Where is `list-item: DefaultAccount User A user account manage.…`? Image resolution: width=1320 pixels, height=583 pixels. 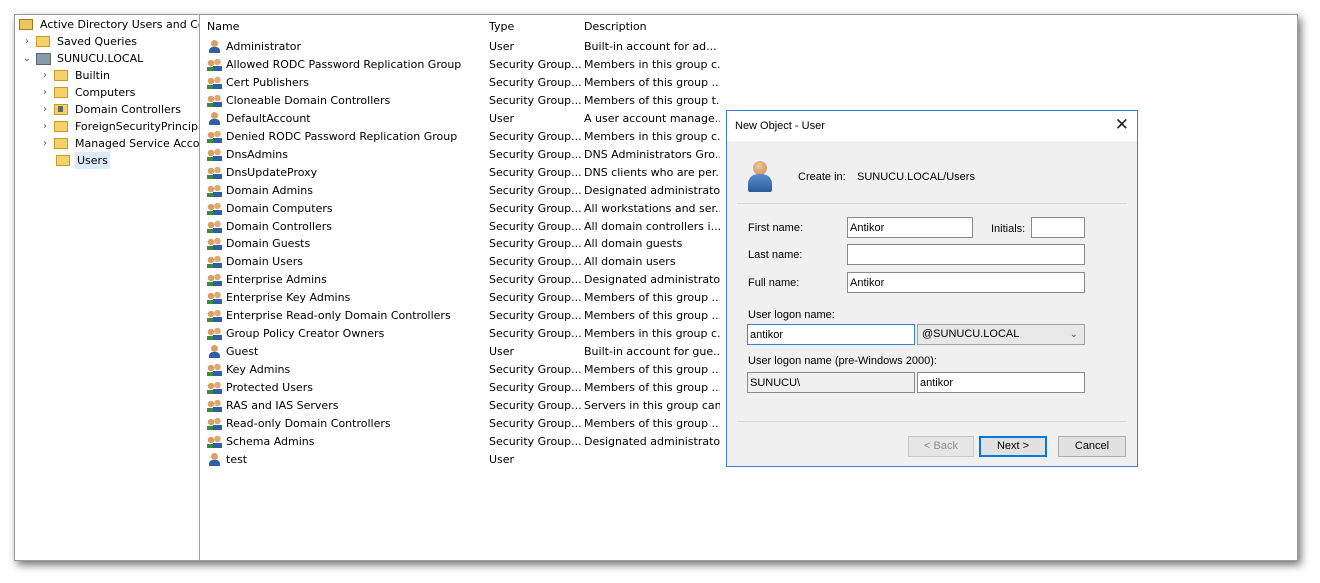 list-item: DefaultAccount User A user account manage.… is located at coordinates (461, 119).